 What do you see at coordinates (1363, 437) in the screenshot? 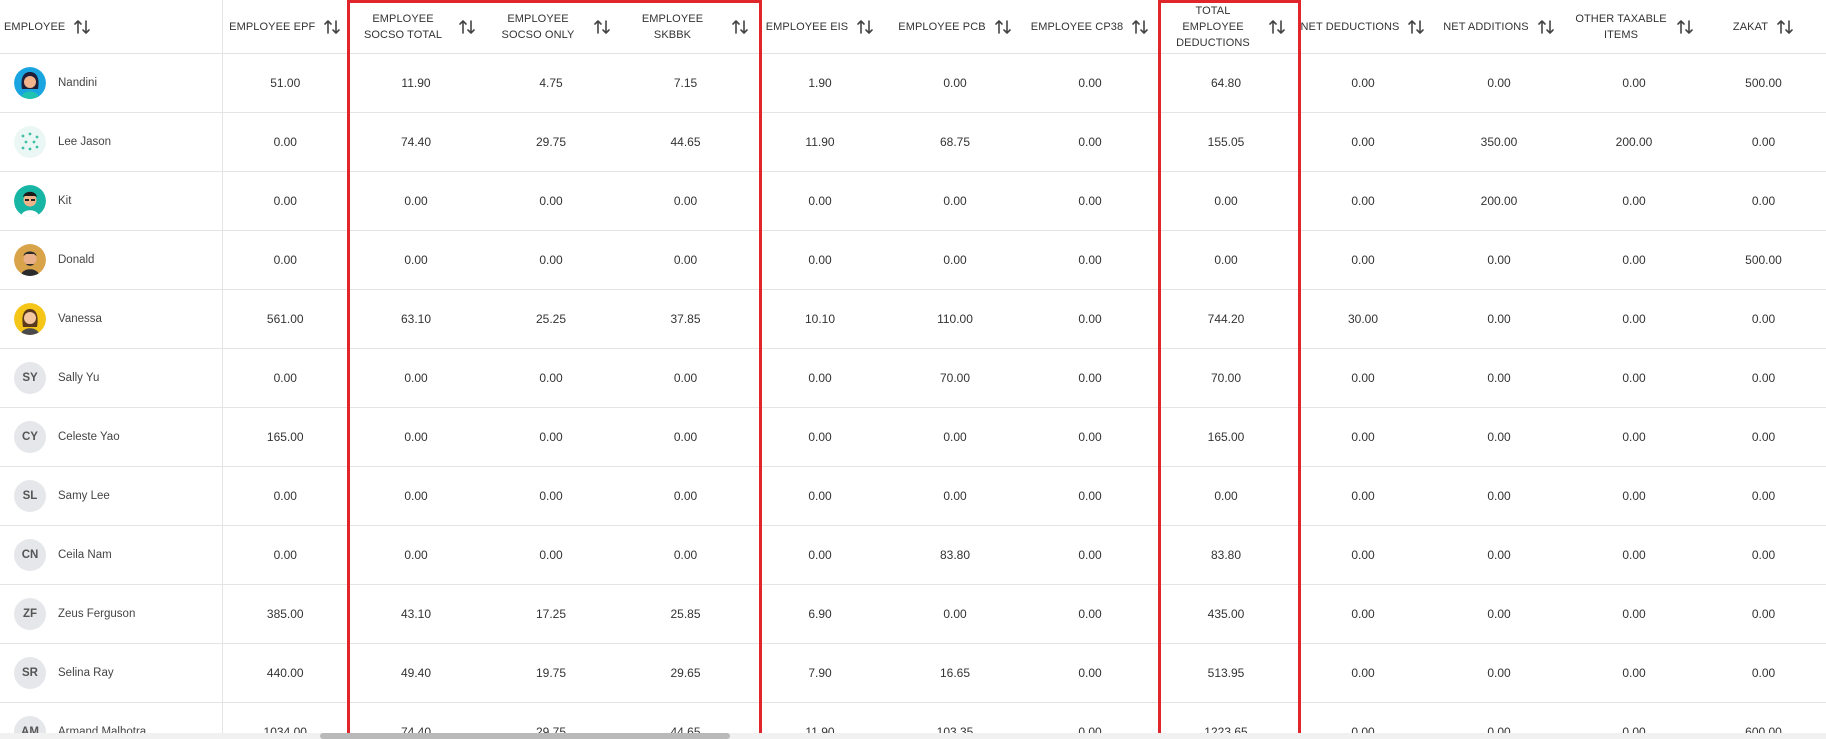
I see `cell-net-deductions: 0.00` at bounding box center [1363, 437].